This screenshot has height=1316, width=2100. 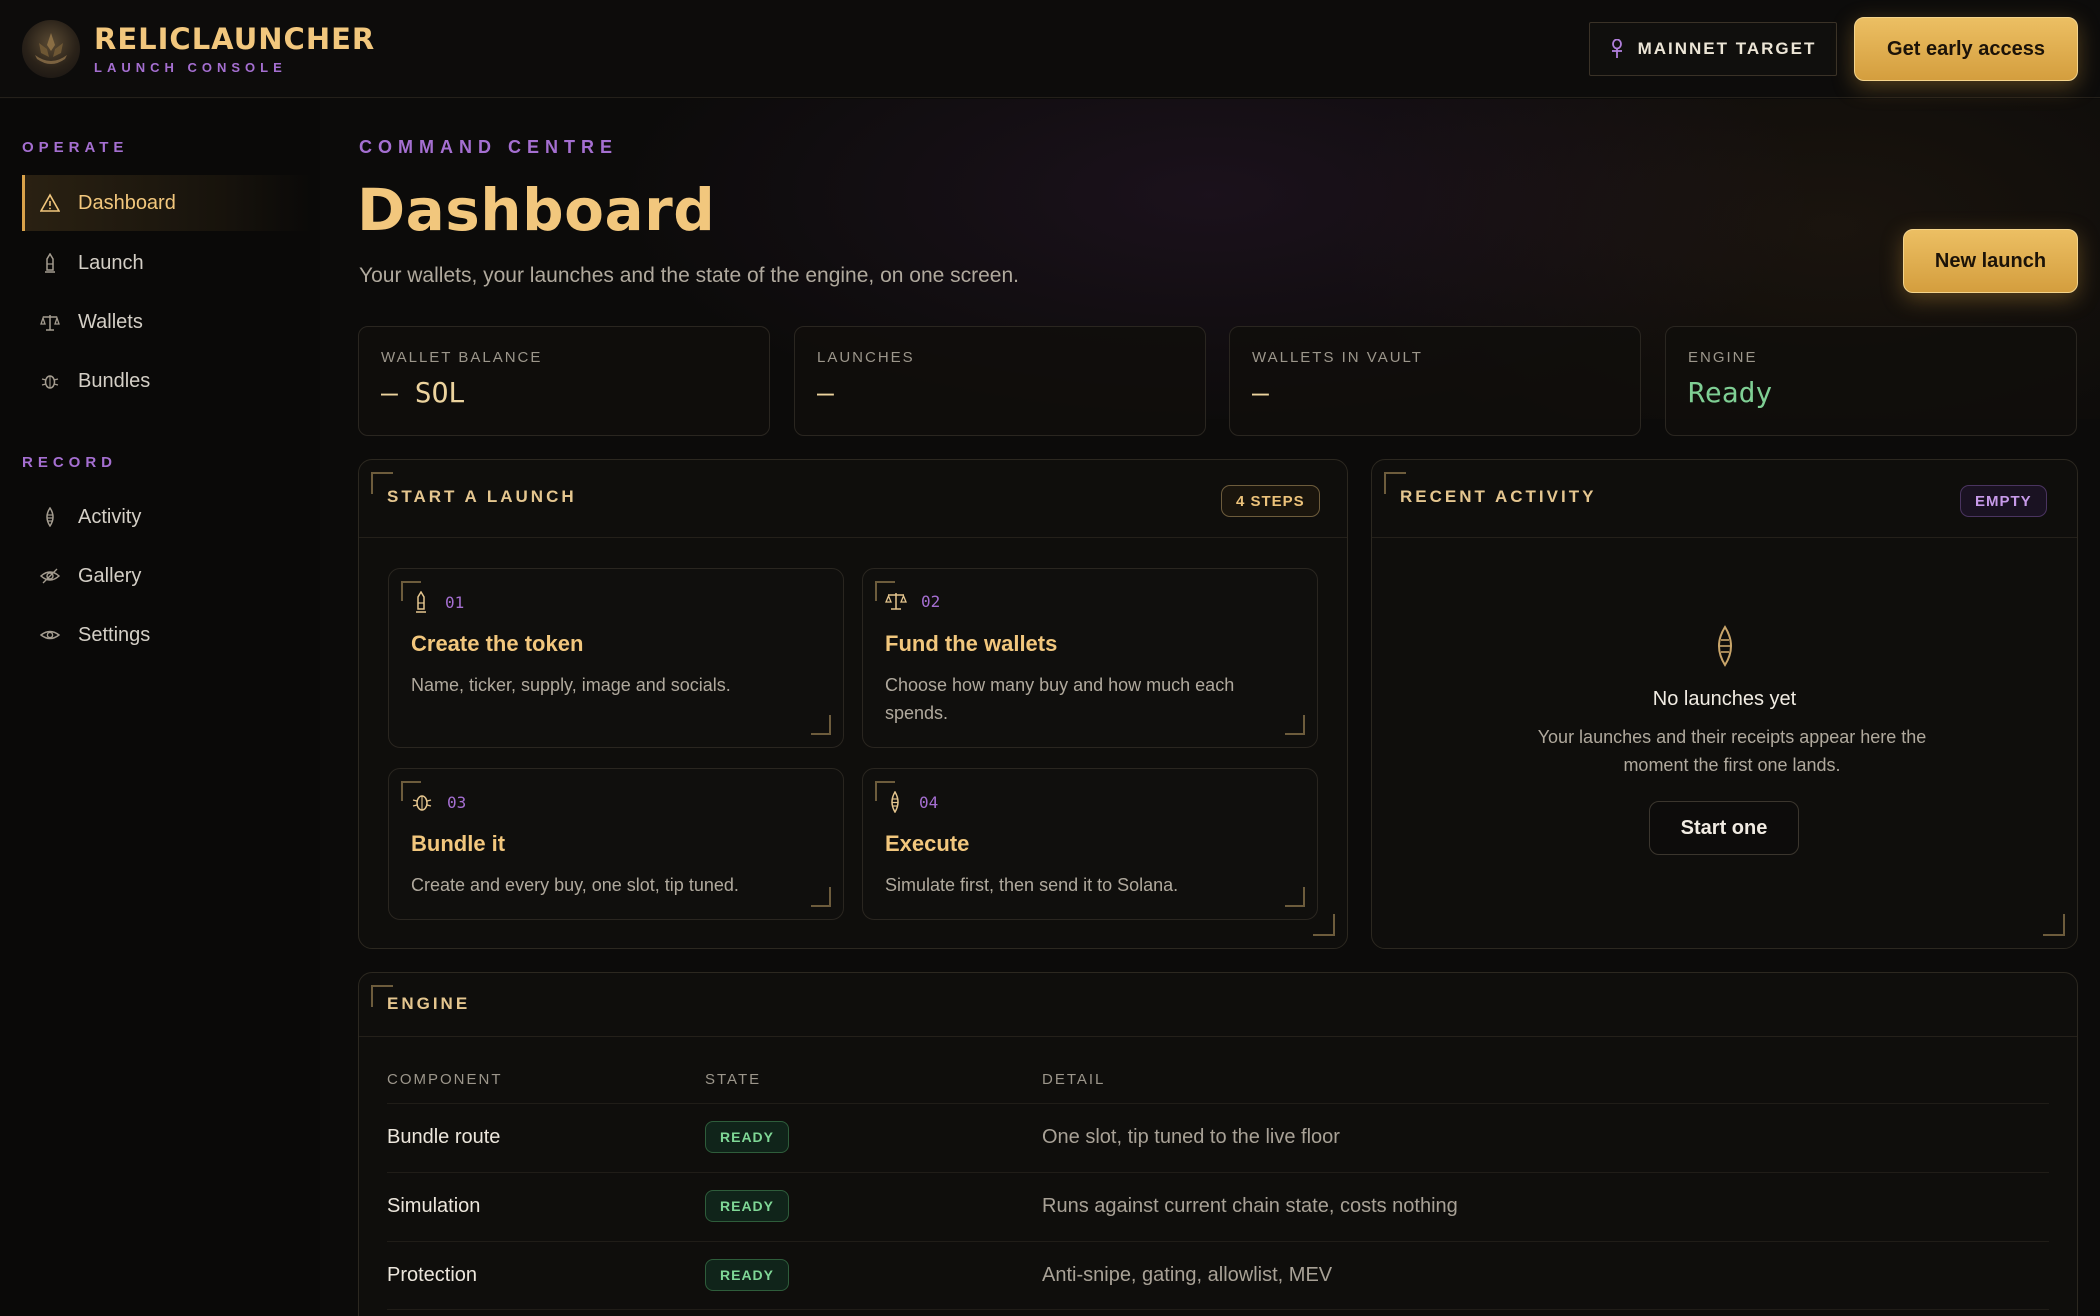 What do you see at coordinates (564, 381) in the screenshot?
I see `stat-card-wallet-balance: WALLET BALANCE — SOL` at bounding box center [564, 381].